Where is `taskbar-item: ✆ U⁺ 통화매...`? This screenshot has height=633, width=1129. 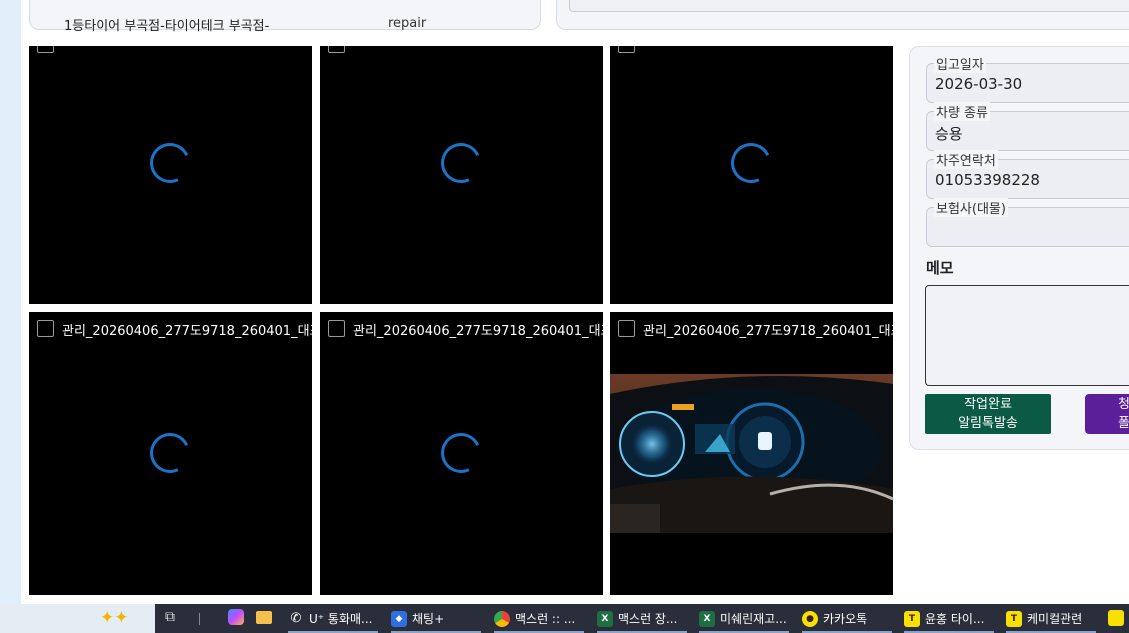
taskbar-item: ✆ U⁺ 통화매... is located at coordinates (333, 618).